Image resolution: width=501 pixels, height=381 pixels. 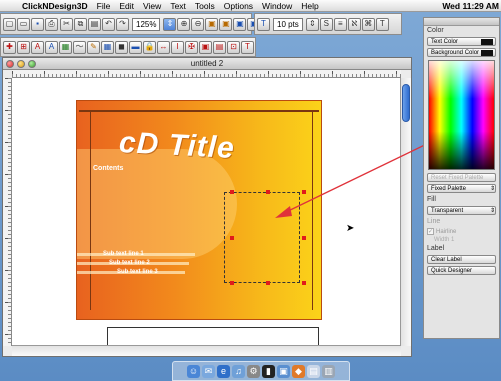 What do you see at coordinates (487, 52) in the screenshot?
I see `background-color-swatch` at bounding box center [487, 52].